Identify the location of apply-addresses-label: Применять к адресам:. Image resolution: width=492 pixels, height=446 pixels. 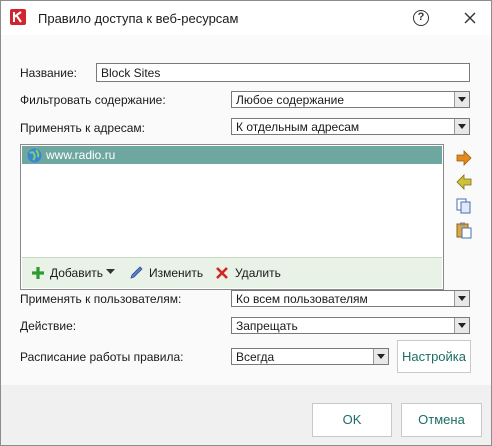
(82, 128).